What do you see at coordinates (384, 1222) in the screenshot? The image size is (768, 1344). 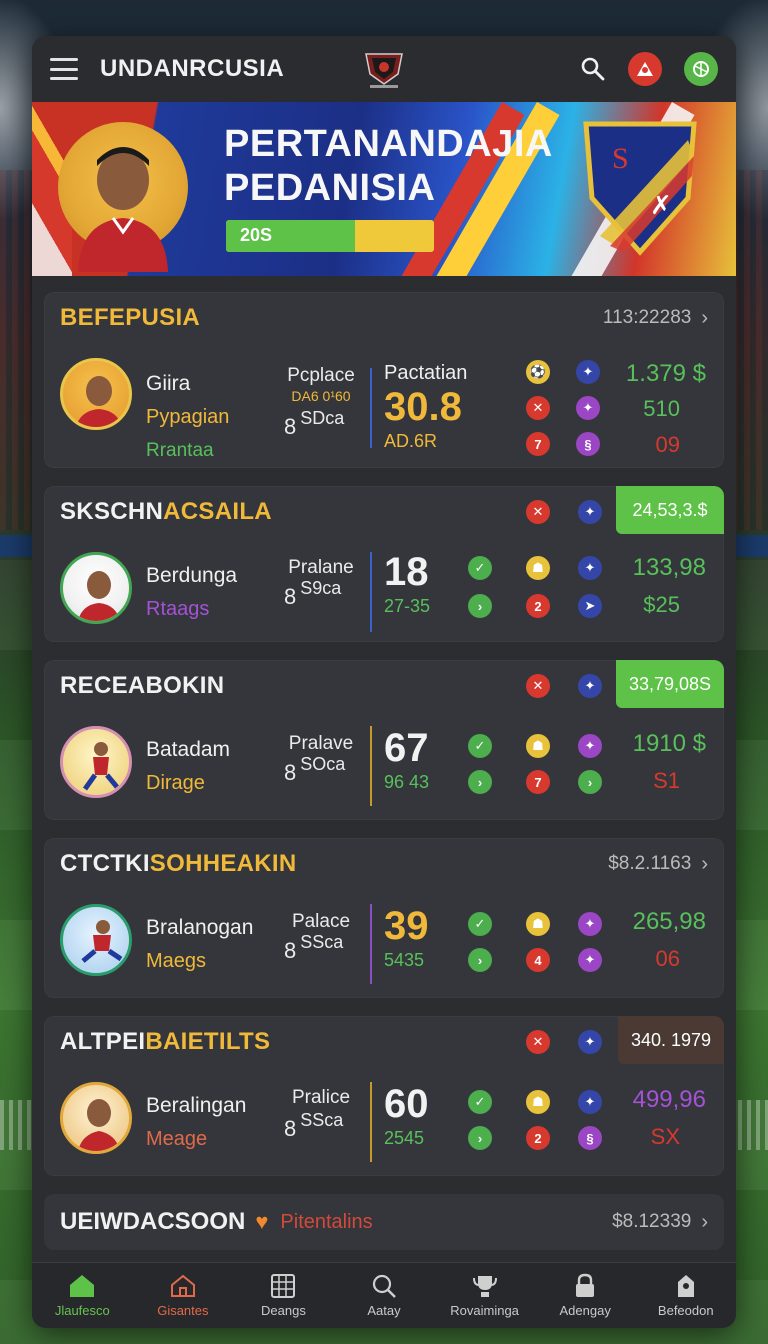 I see `match-card-collapsed: UEIWDACSOON ♥ Pitentalins $8.12339 ›` at bounding box center [384, 1222].